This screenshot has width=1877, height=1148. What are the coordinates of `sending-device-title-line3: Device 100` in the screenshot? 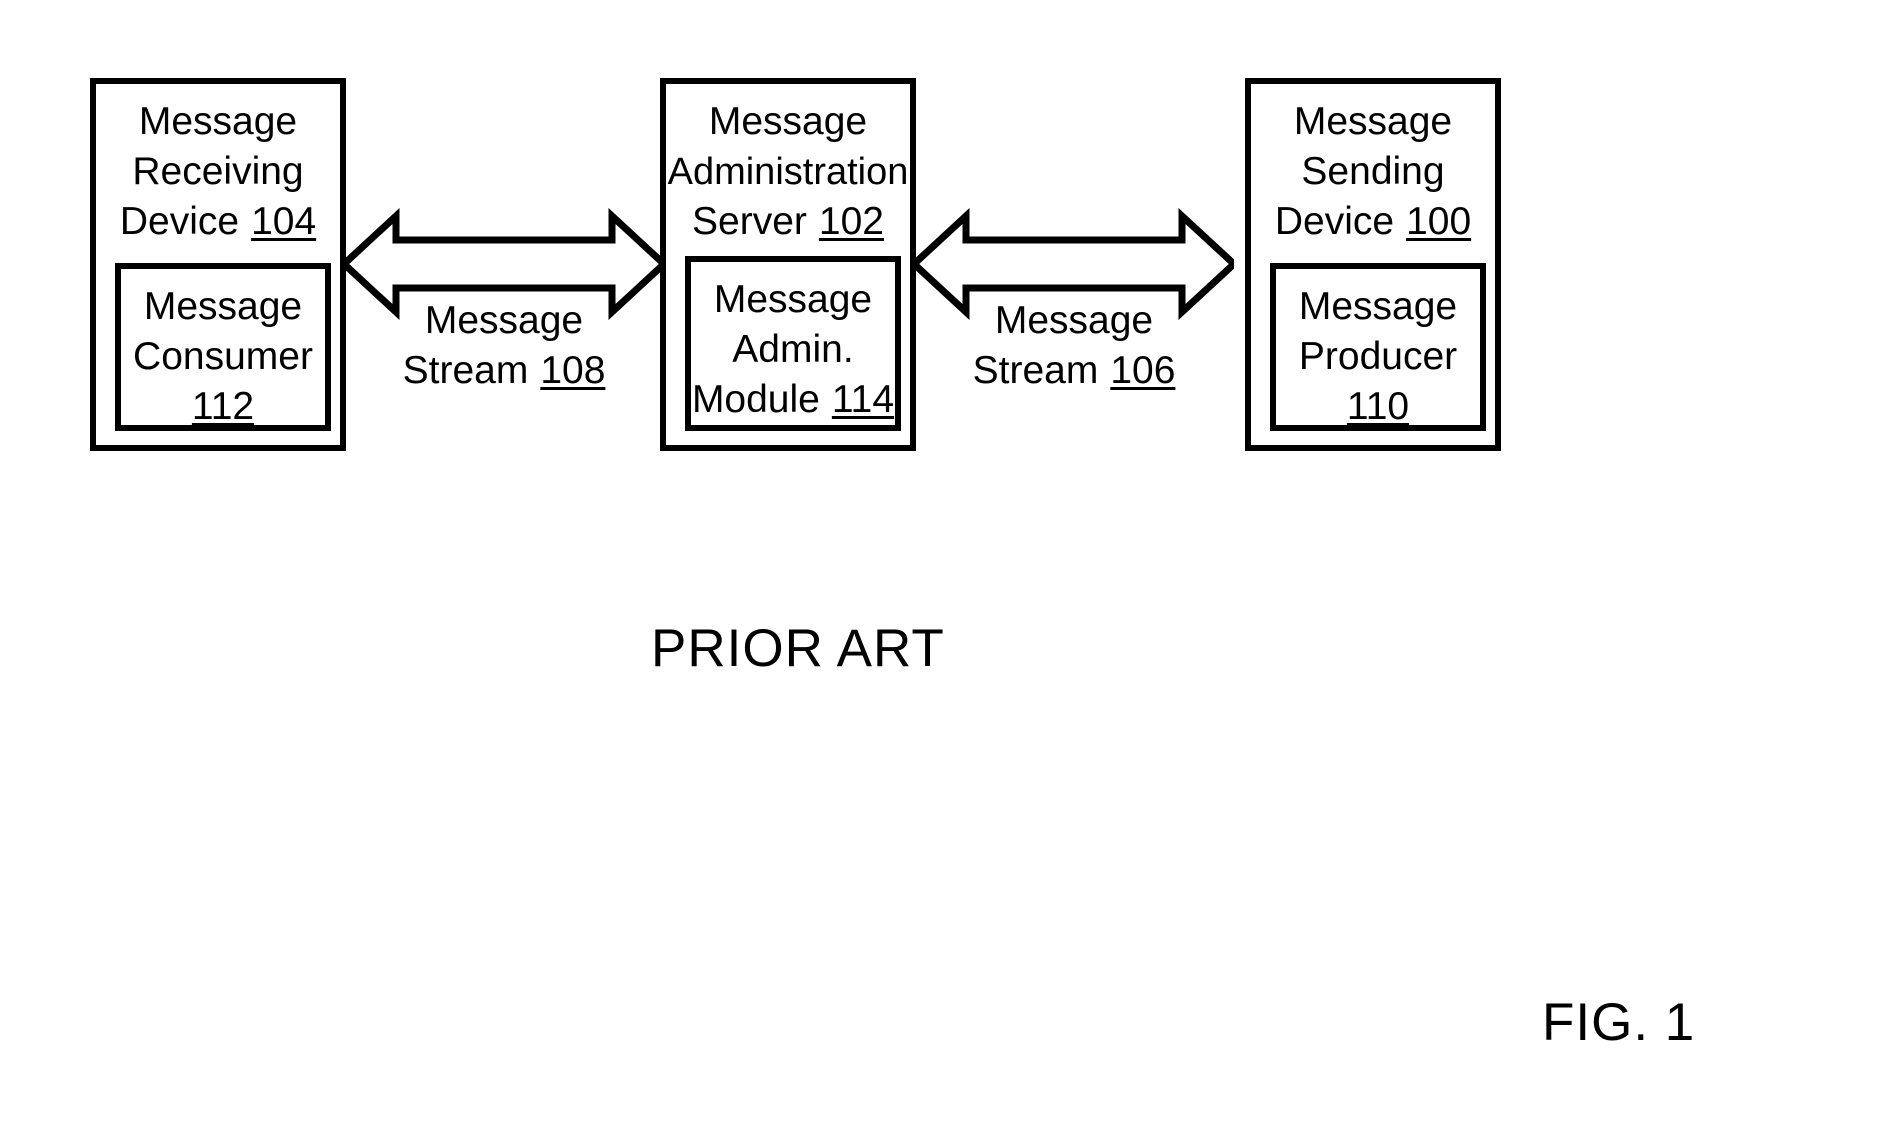 It's located at (1373, 222).